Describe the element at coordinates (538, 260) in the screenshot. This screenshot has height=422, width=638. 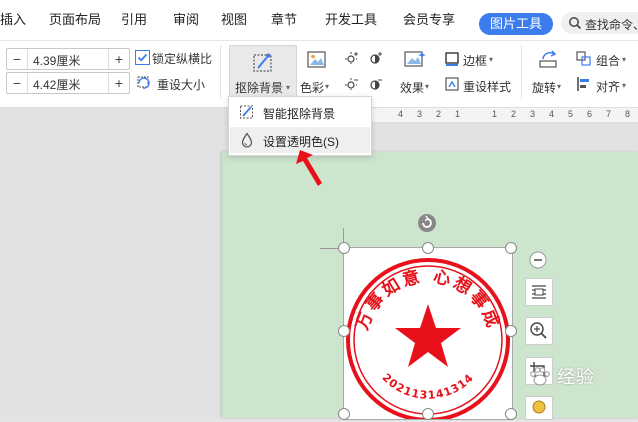
I see `collapse-toolbar-icon` at that location.